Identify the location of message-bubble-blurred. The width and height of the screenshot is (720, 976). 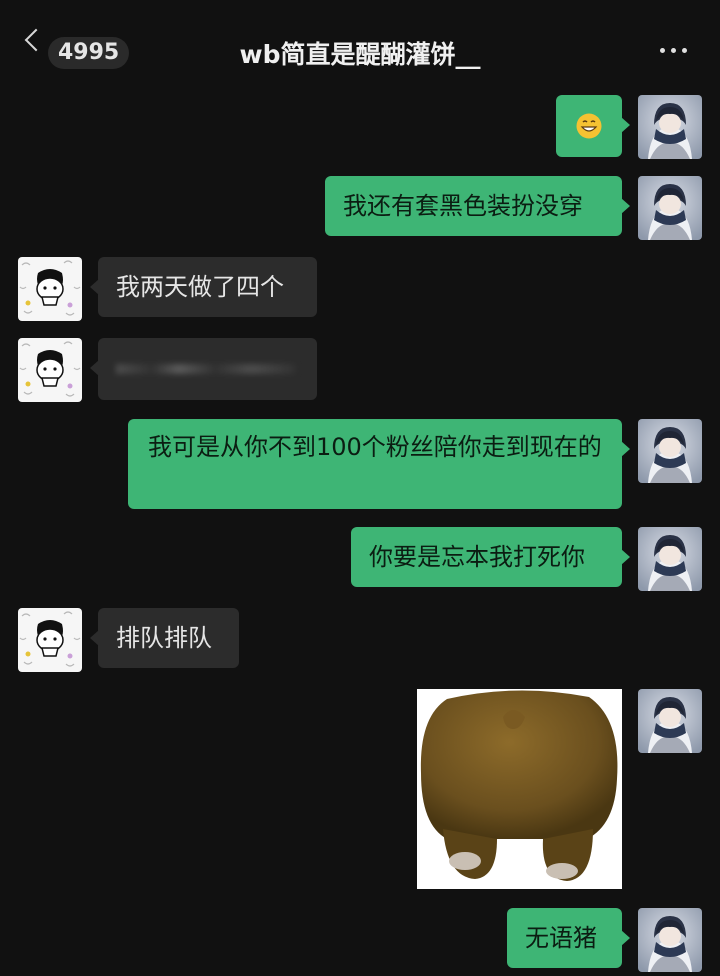
(203, 369).